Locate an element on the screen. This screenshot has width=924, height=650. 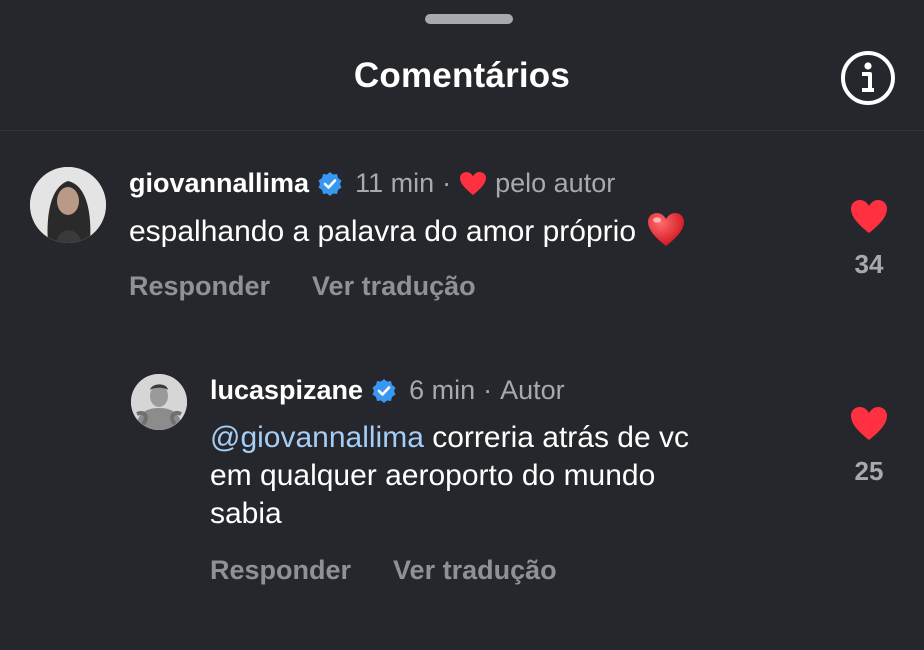
comment-username: giovannallima is located at coordinates (219, 183).